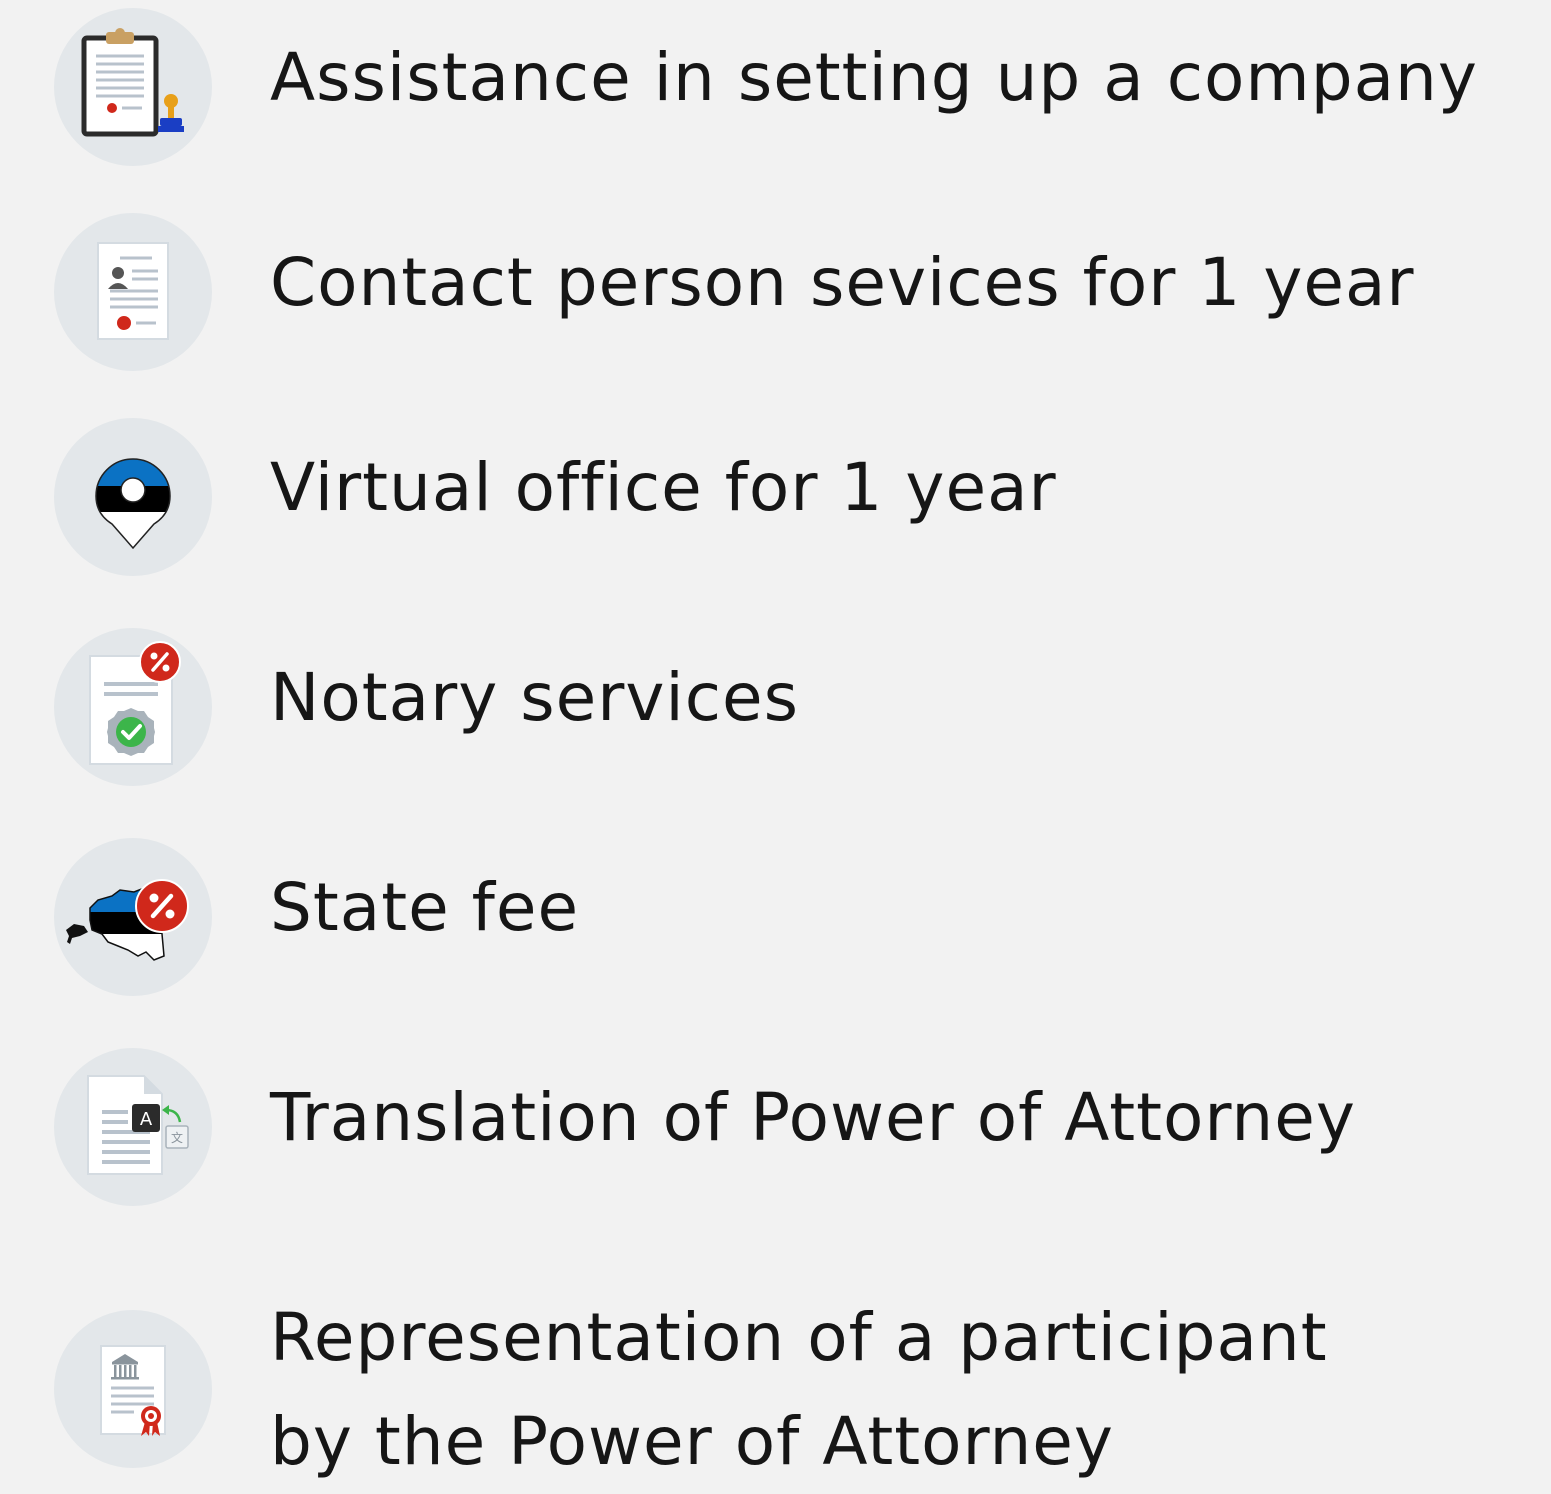 Image resolution: width=1551 pixels, height=1494 pixels. Describe the element at coordinates (535, 697) in the screenshot. I see `service-label: Notary services` at that location.